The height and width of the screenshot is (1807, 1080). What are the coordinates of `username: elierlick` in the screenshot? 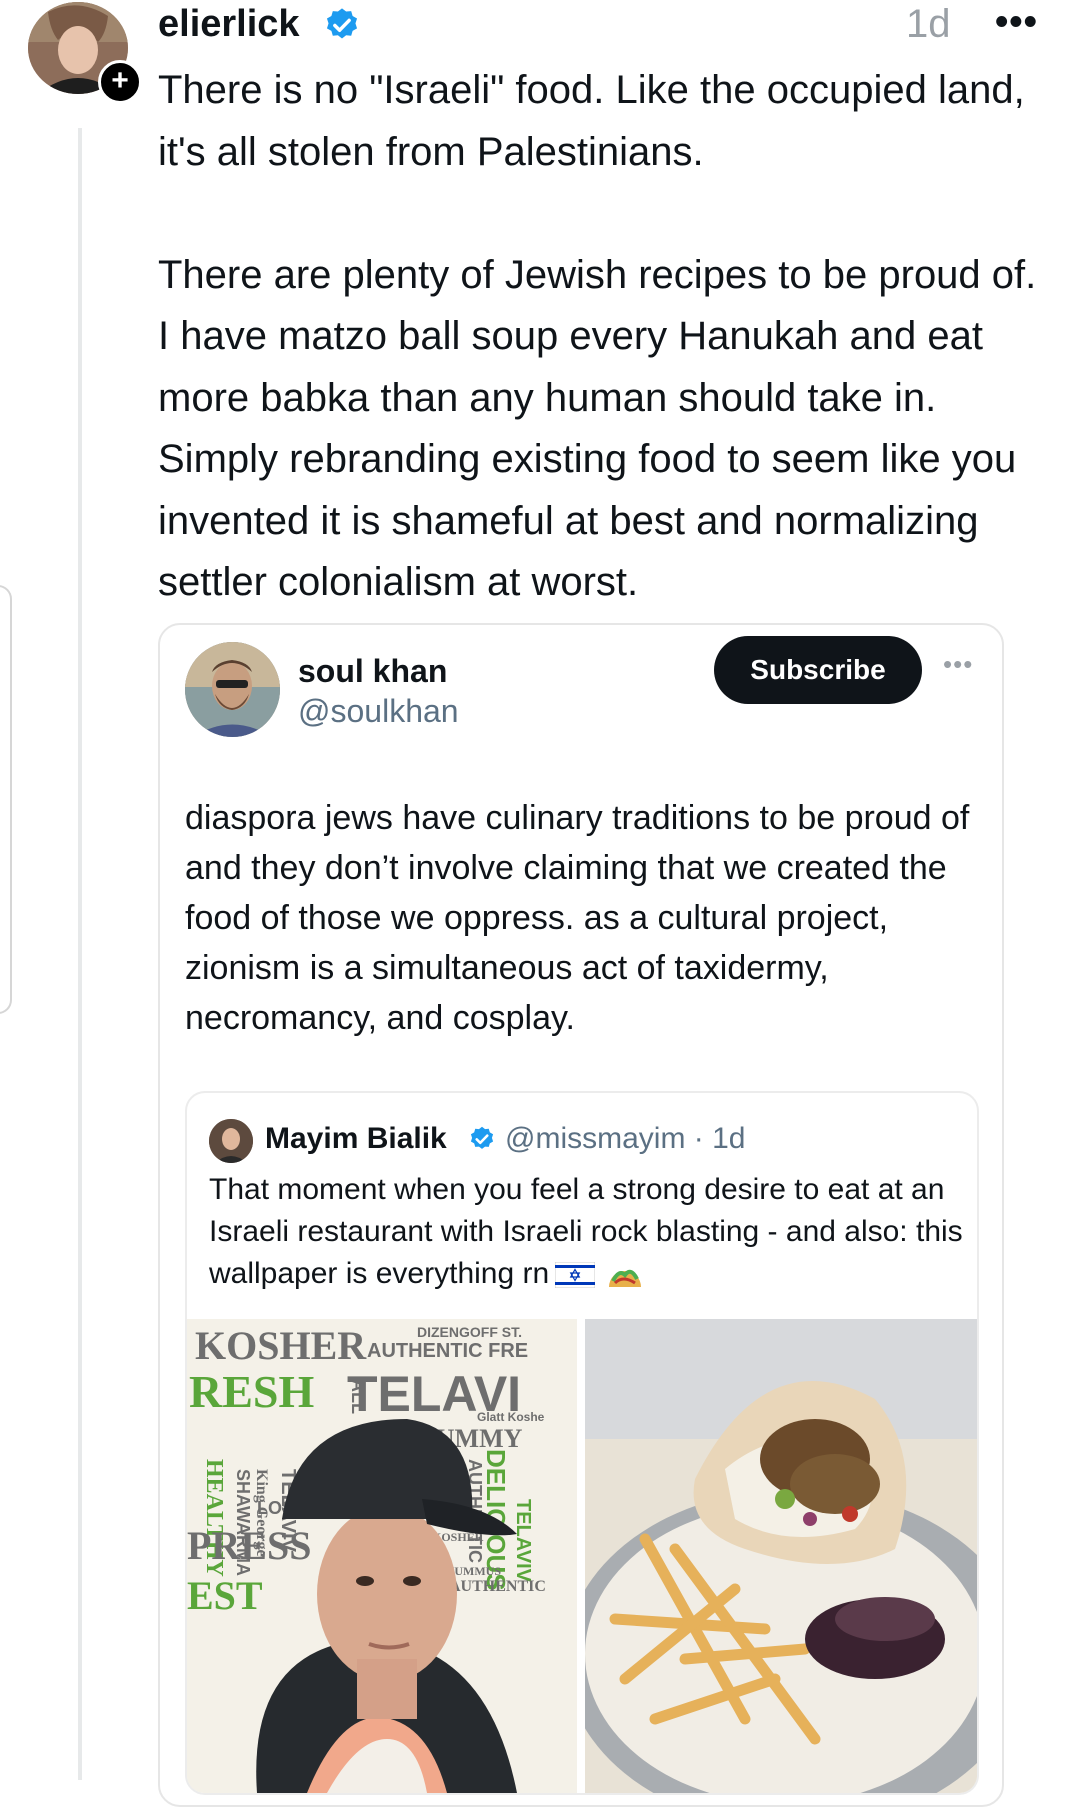 It's located at (229, 24).